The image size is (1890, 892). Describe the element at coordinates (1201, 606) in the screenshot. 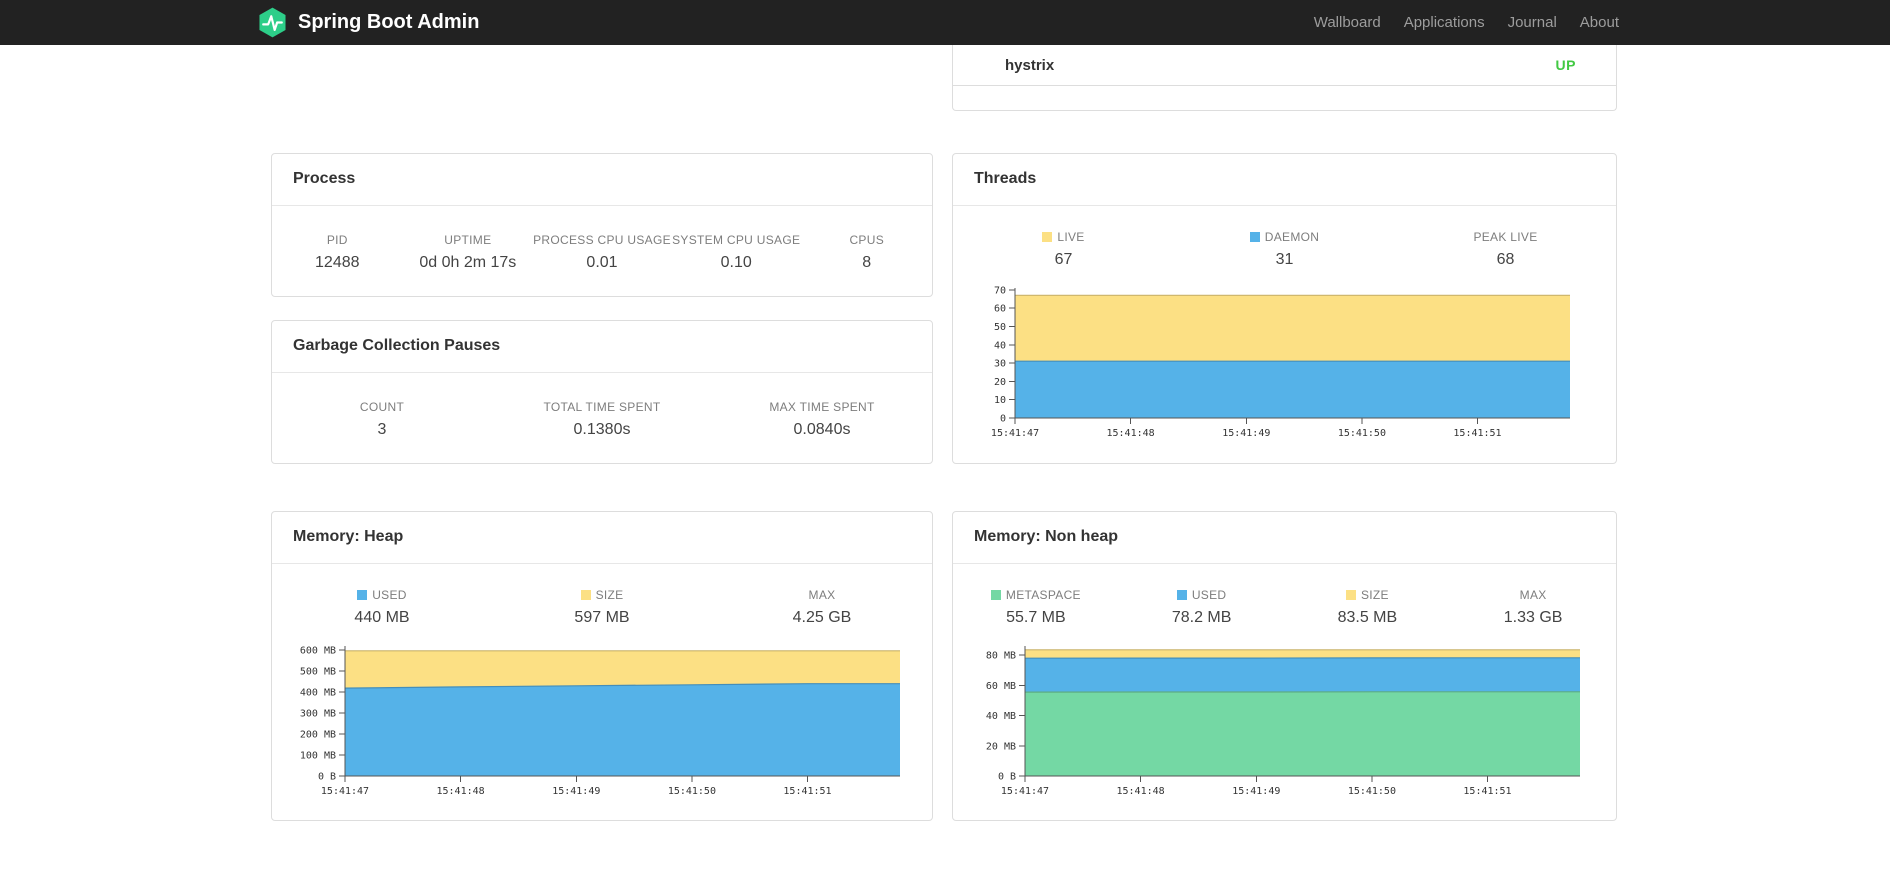

I see `stat-nonheap-used: USED 78.2 MB` at that location.